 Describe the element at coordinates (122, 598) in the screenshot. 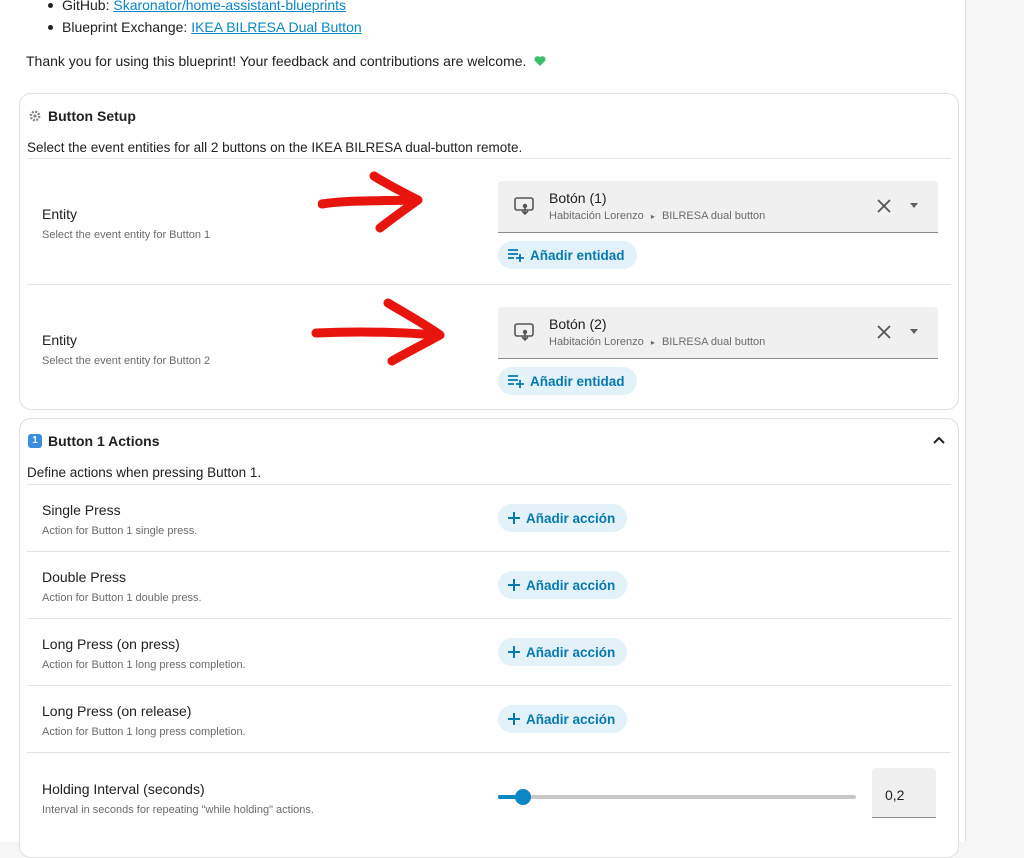

I see `double-press-help: Action for Button 1 double press.` at that location.